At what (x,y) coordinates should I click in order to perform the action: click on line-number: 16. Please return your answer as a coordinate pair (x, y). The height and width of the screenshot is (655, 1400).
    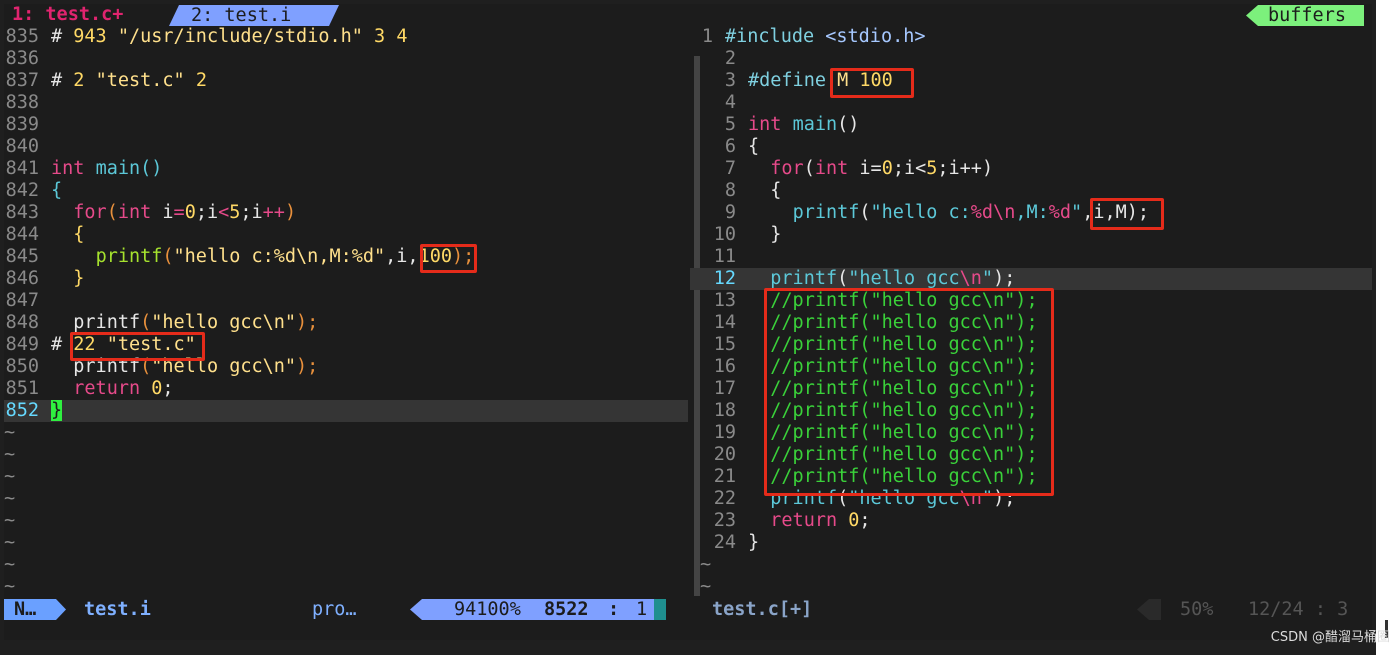
    Looking at the image, I should click on (724, 366).